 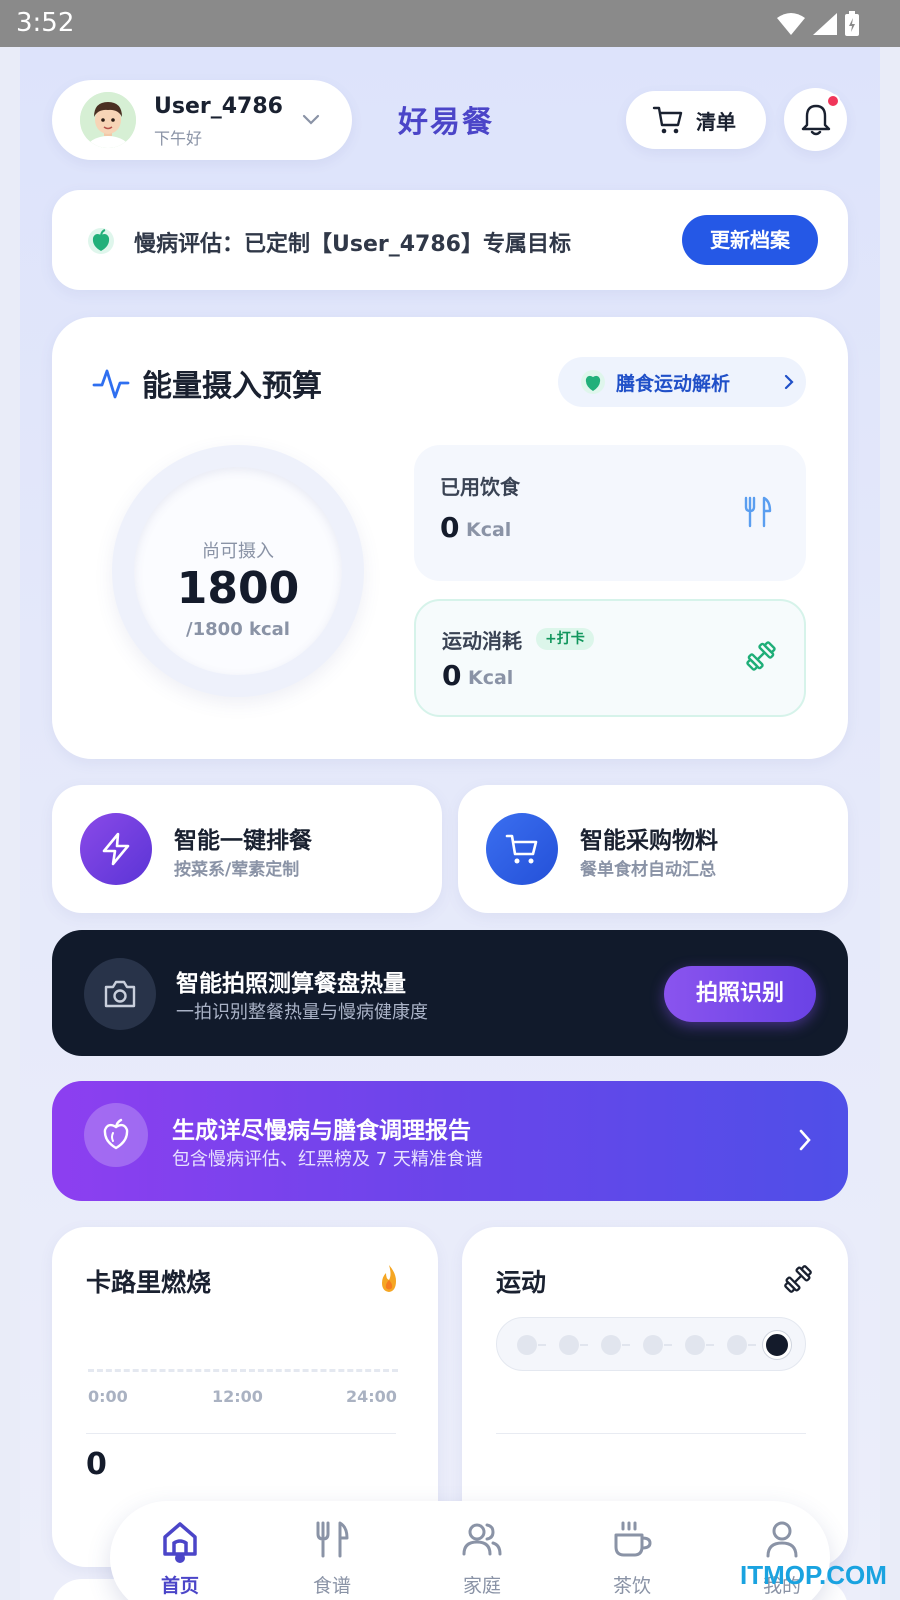 I want to click on family-icon, so click(x=482, y=1539).